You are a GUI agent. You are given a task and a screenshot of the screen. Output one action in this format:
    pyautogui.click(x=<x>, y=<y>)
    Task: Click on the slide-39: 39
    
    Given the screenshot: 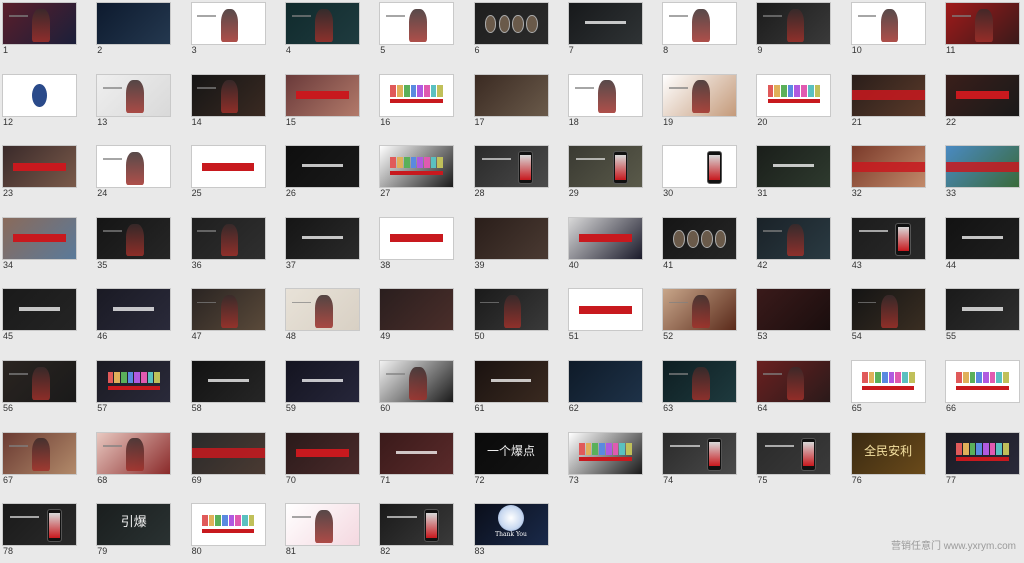 What is the action you would take?
    pyautogui.click(x=510, y=246)
    